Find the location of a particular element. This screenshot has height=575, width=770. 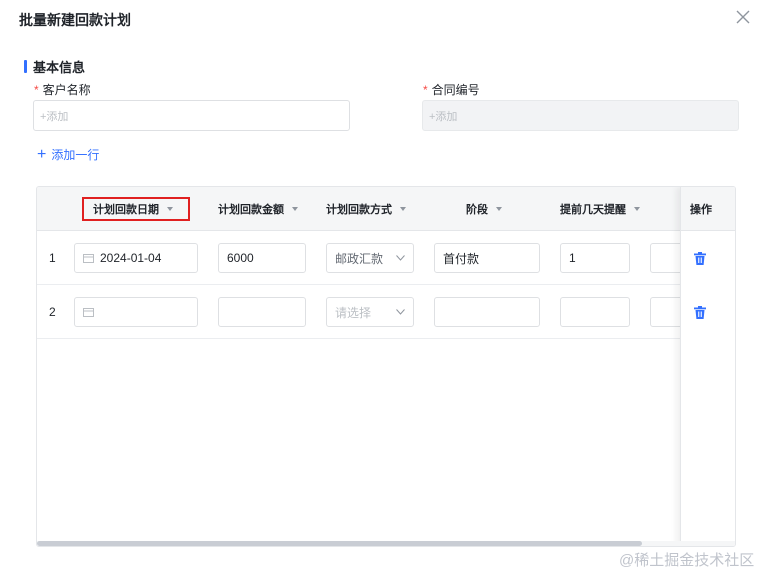

contract-input: +添加 is located at coordinates (580, 115).